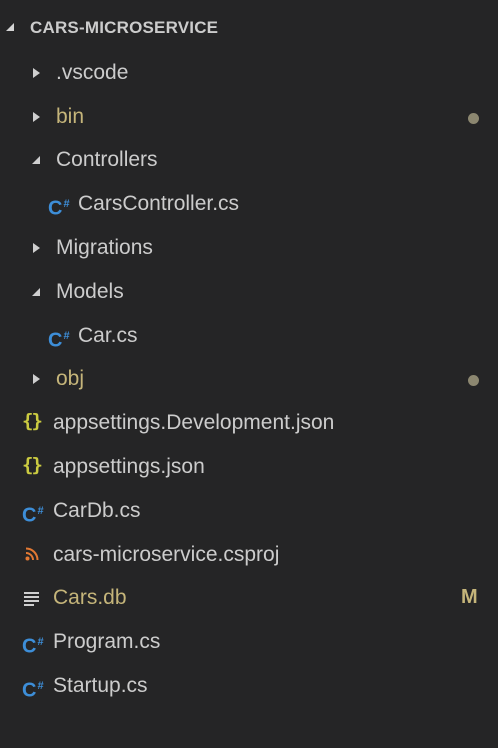 The width and height of the screenshot is (498, 748). Describe the element at coordinates (129, 466) in the screenshot. I see `file-label: appsettings.json` at that location.